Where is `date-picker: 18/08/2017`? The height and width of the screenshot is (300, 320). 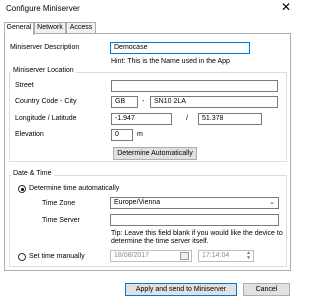
date-picker: 18/08/2017 is located at coordinates (151, 256).